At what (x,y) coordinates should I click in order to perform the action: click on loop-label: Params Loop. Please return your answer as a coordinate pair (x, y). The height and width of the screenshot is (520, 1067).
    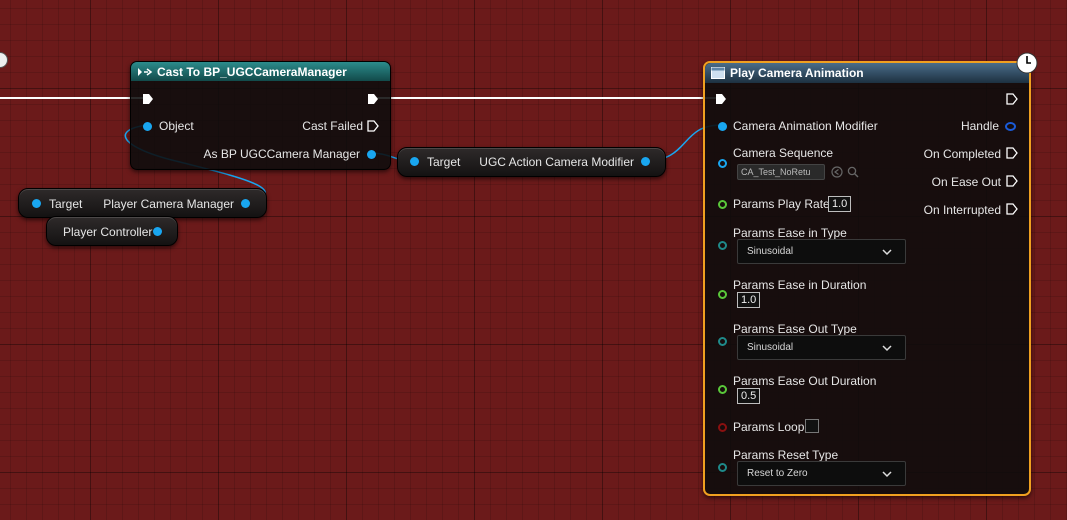
    Looking at the image, I should click on (769, 427).